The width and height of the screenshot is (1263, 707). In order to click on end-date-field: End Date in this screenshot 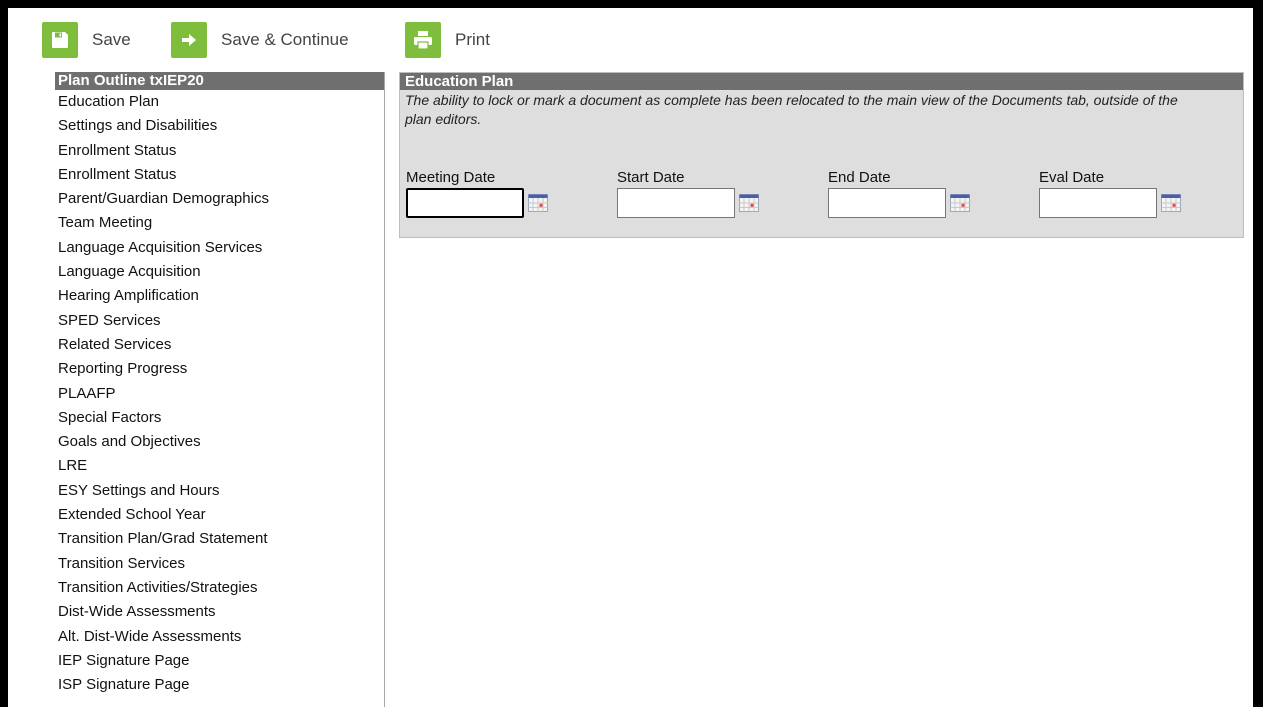, I will do `click(899, 193)`.